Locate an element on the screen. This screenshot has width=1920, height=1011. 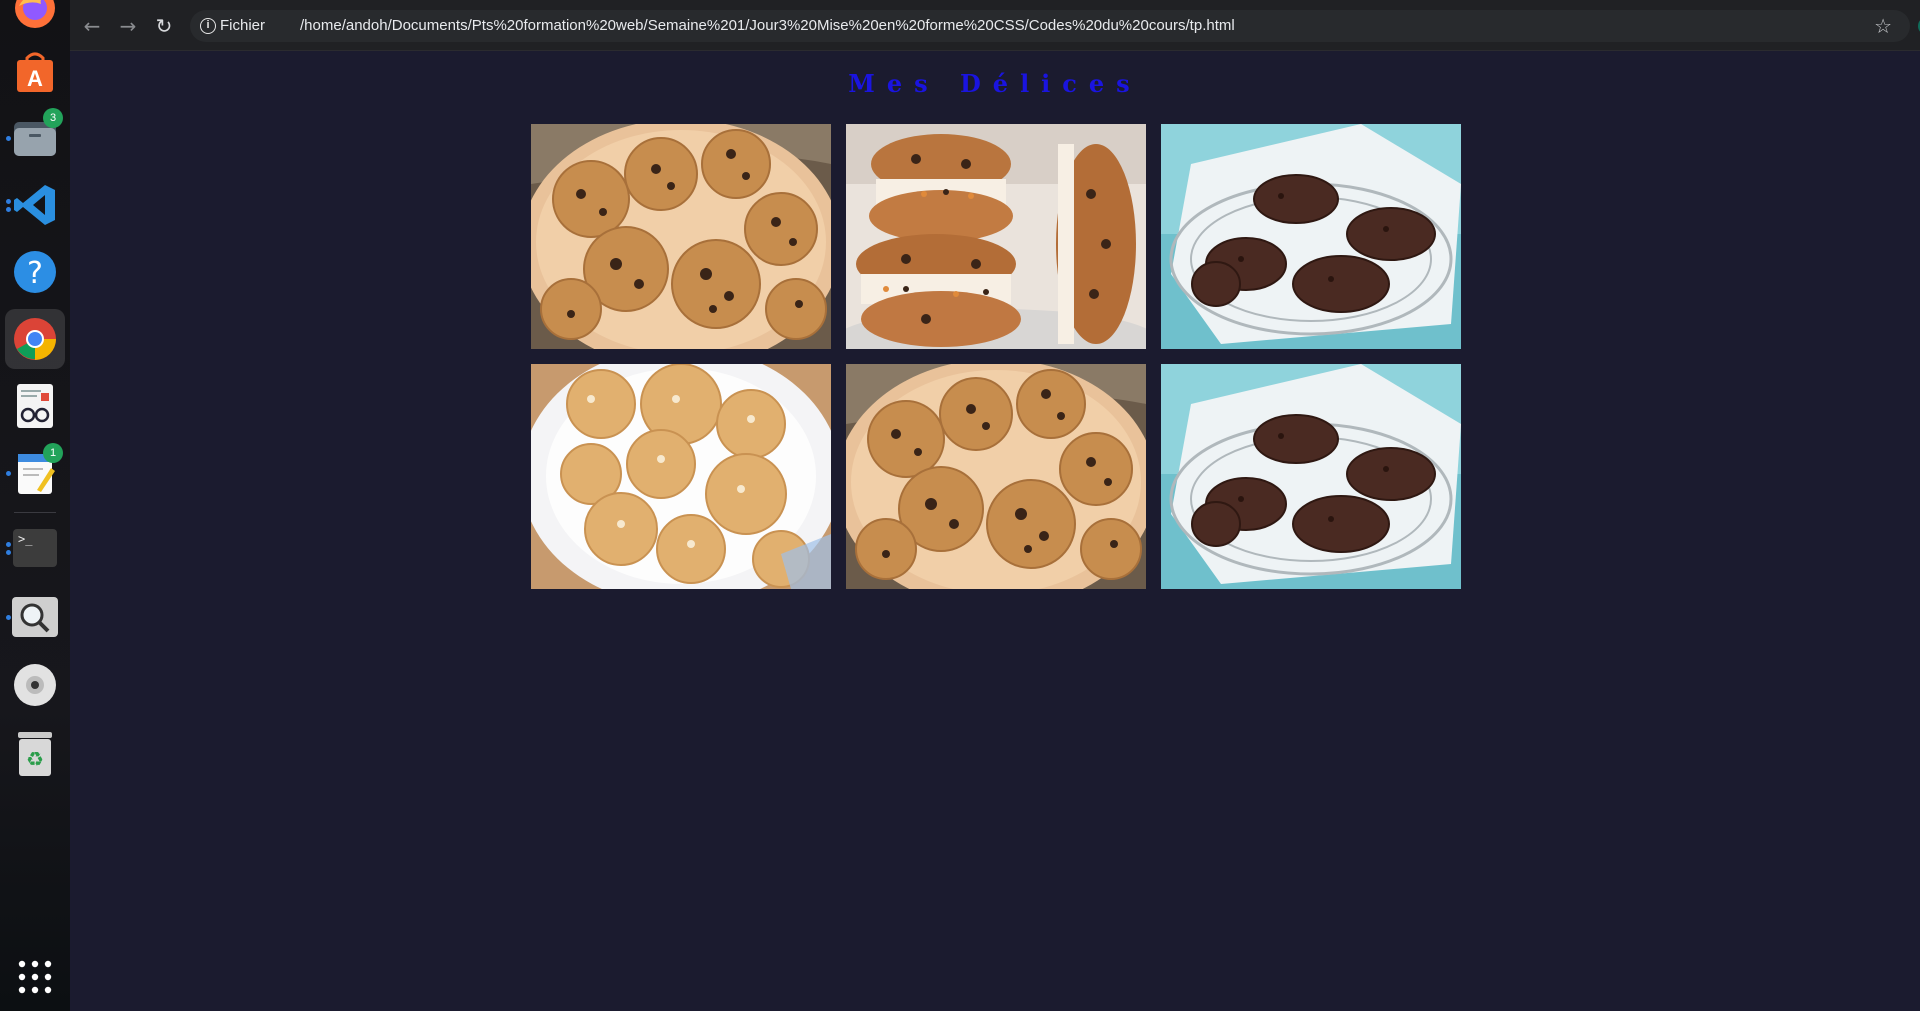
image-viewer-launcher is located at coordinates (35, 617).